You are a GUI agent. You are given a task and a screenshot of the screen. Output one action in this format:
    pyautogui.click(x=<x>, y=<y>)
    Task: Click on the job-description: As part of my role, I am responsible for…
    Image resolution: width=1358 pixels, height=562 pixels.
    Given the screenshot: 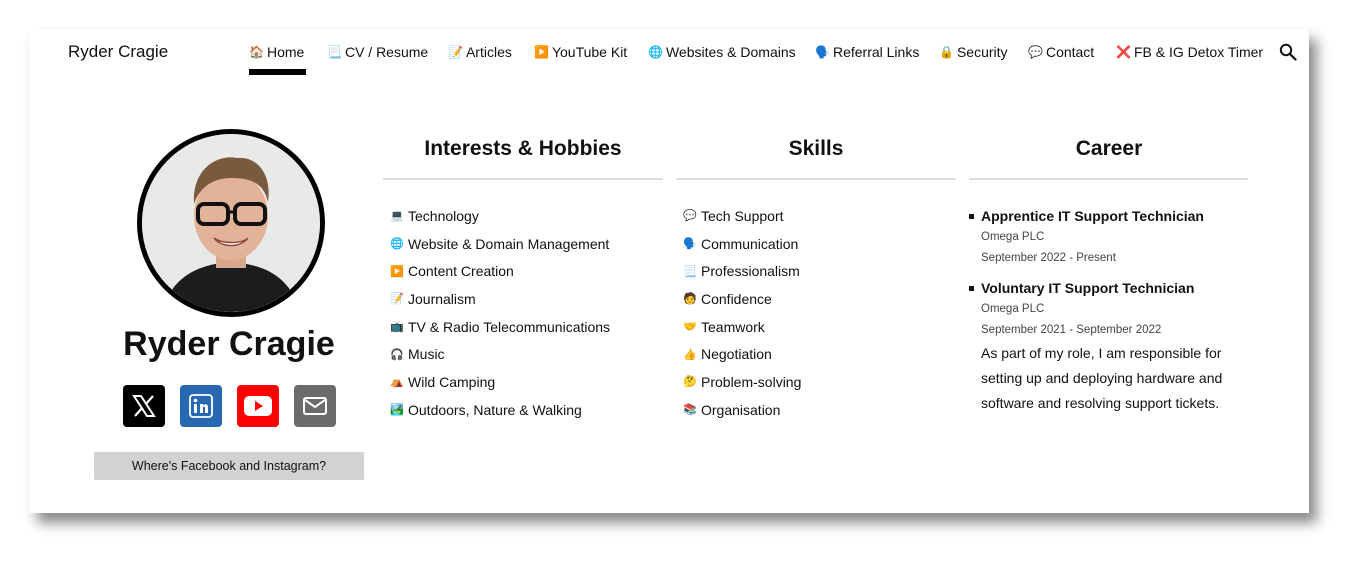 What is the action you would take?
    pyautogui.click(x=1102, y=378)
    